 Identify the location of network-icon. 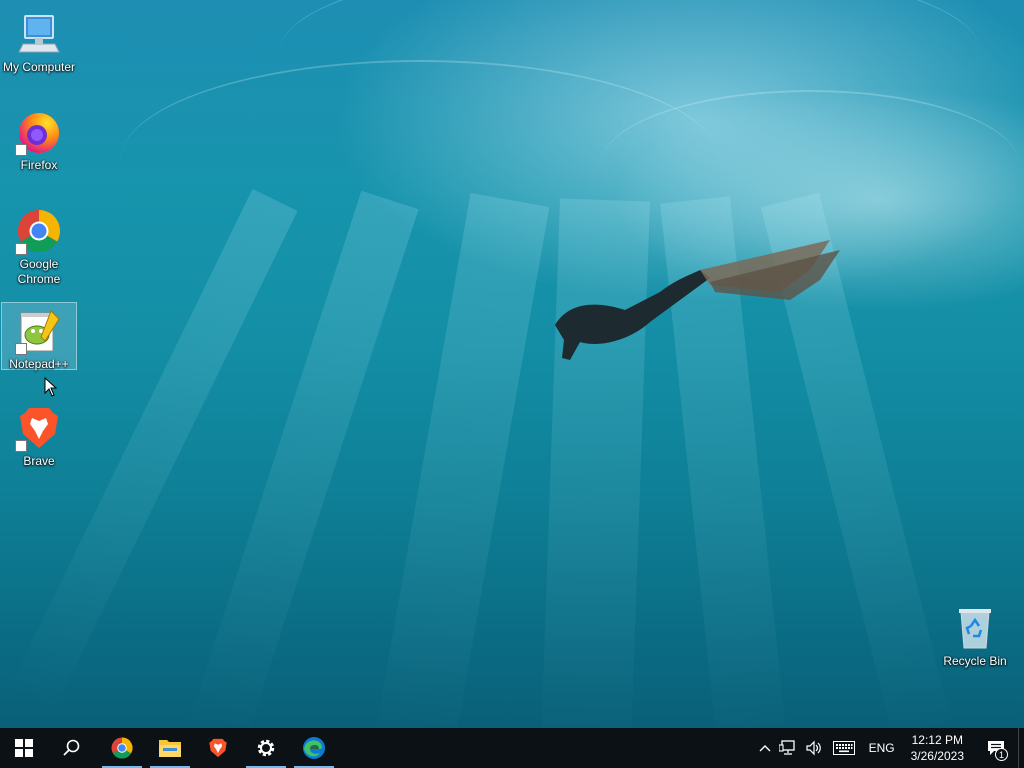
(786, 747).